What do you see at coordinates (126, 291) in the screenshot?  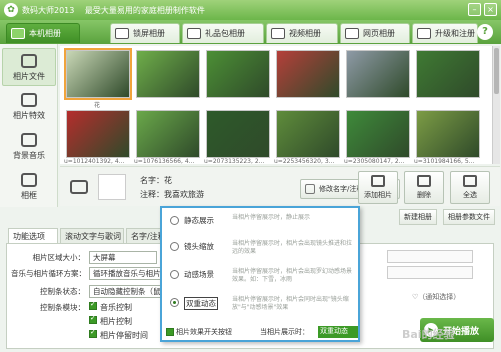 I see `control-bar-field: 自动隐藏控制条（鼠标` at bounding box center [126, 291].